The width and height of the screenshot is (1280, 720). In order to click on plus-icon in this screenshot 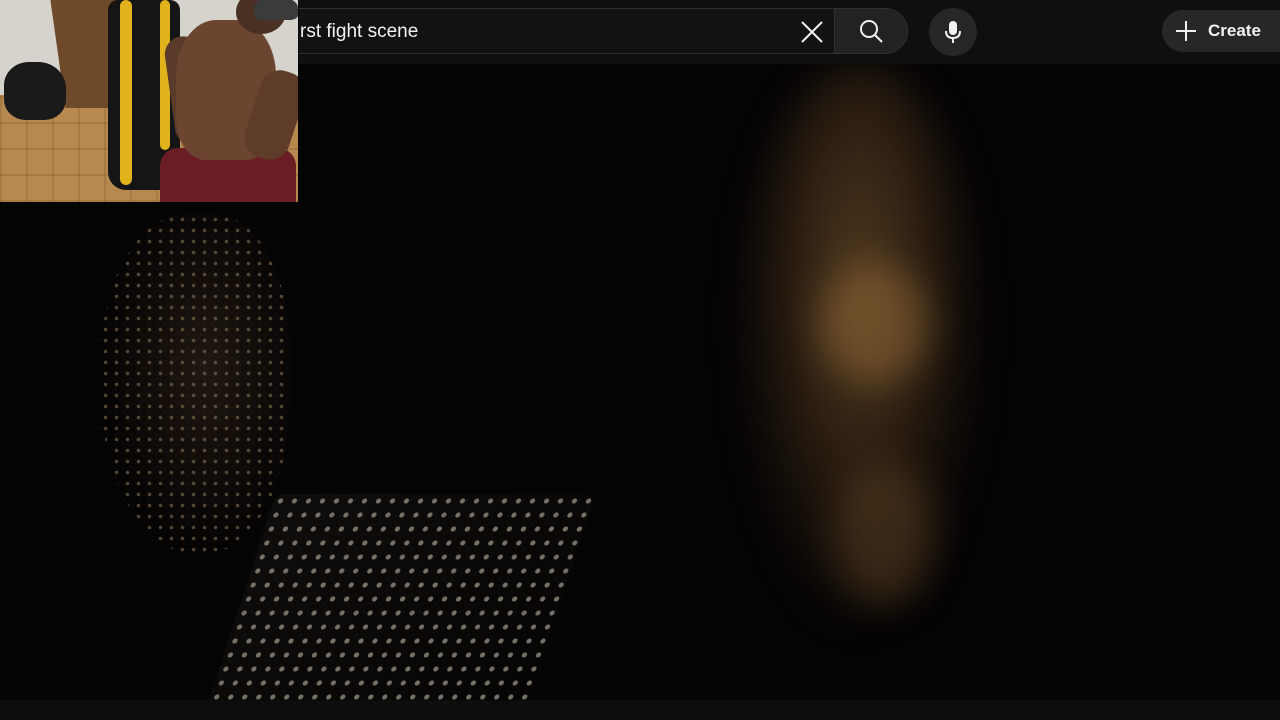, I will do `click(1186, 31)`.